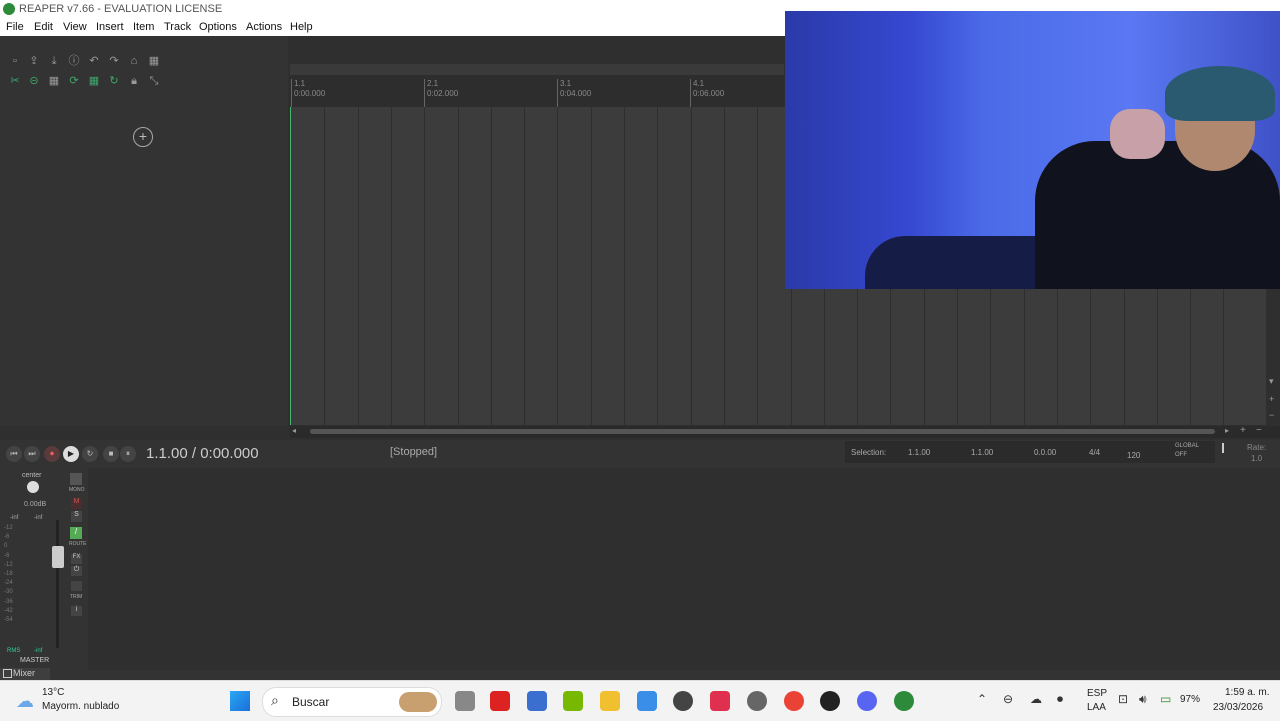  Describe the element at coordinates (74, 81) in the screenshot. I see `auto-crossfade-icon: ⟳` at that location.